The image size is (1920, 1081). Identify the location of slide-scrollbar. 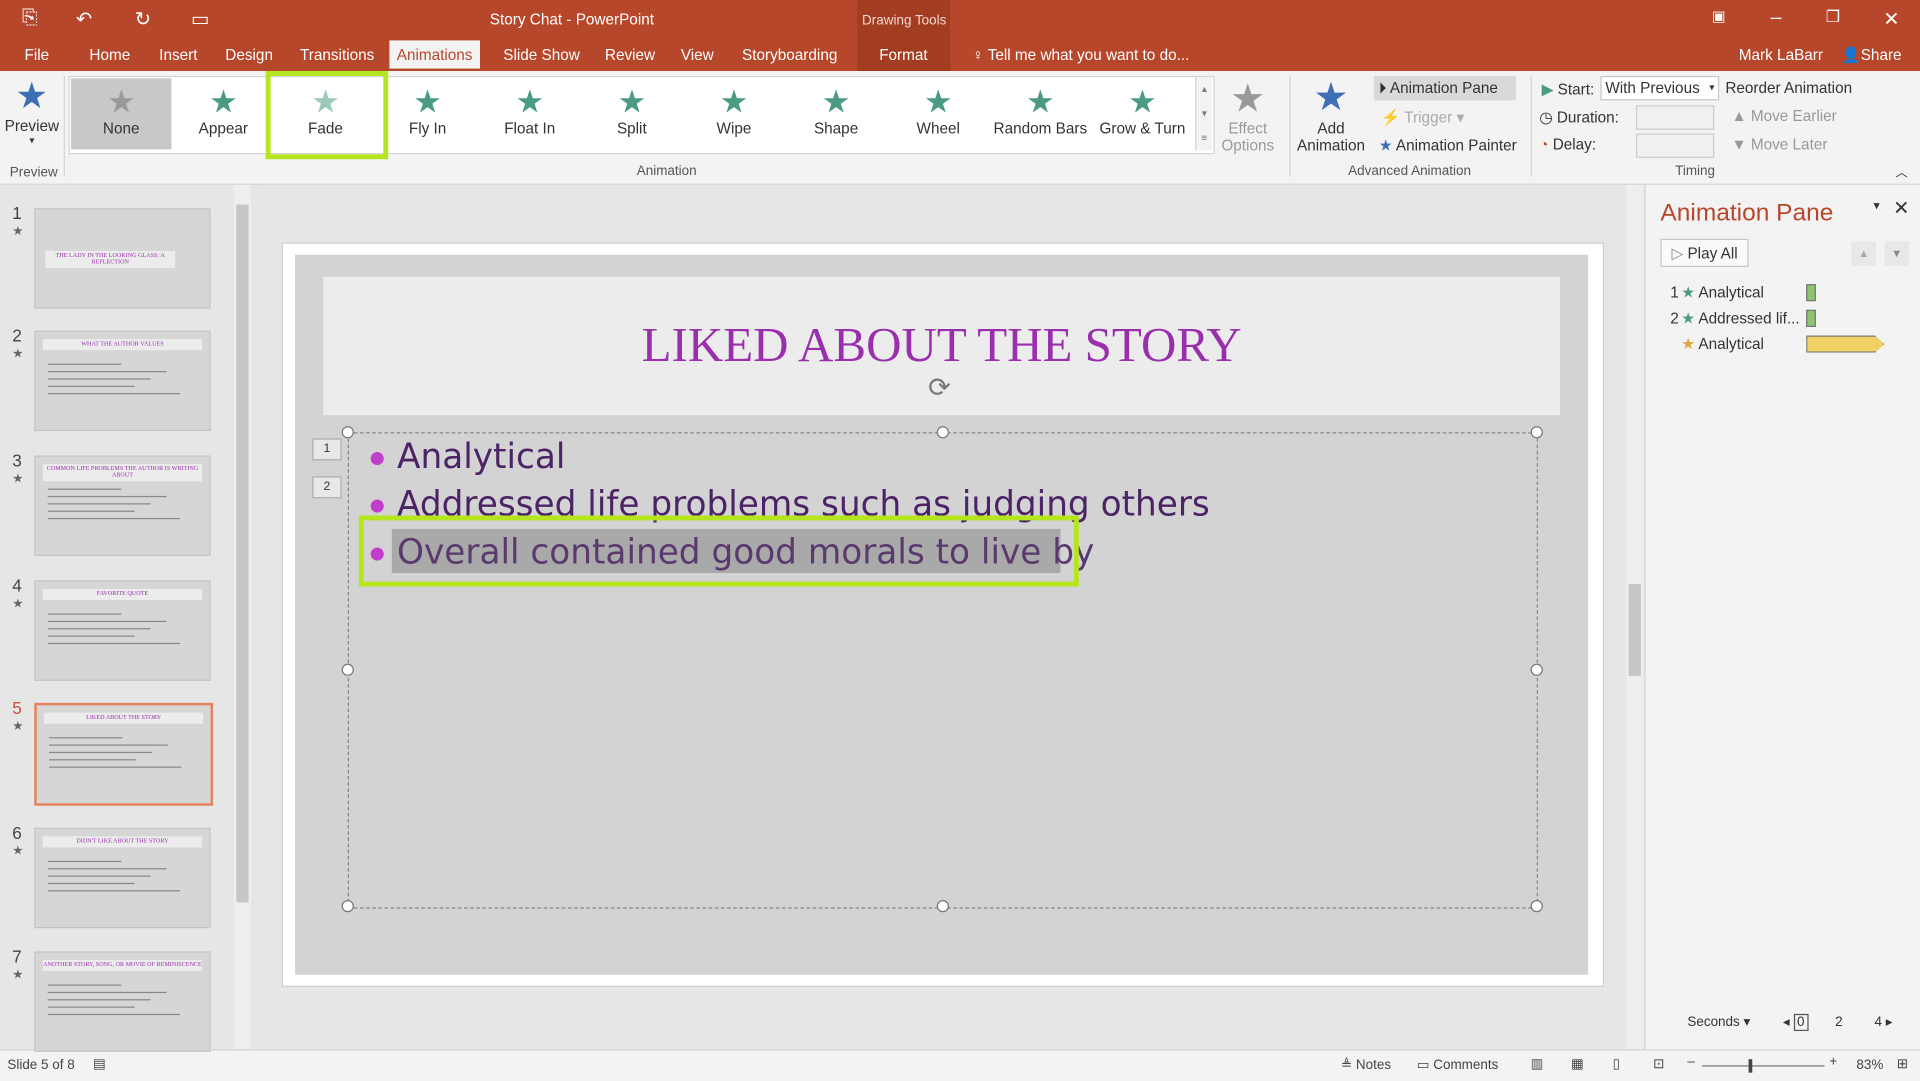
(1635, 617).